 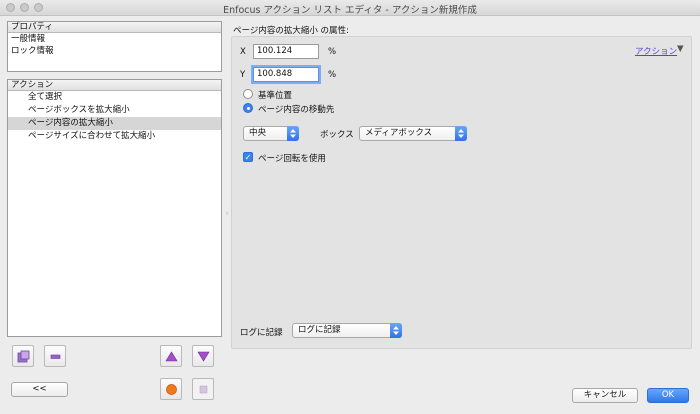 I want to click on detail-heading: ページ内容の拡大縮小 の属性:, so click(x=291, y=31).